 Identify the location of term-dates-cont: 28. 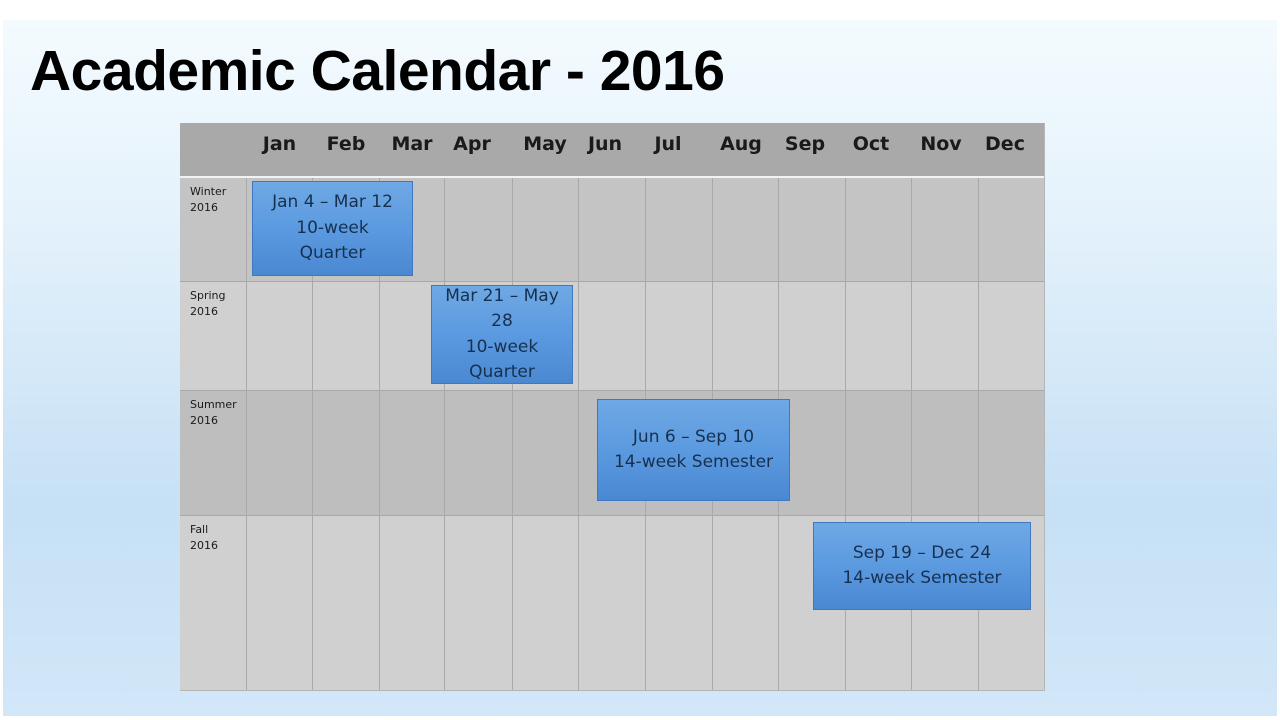
(502, 321).